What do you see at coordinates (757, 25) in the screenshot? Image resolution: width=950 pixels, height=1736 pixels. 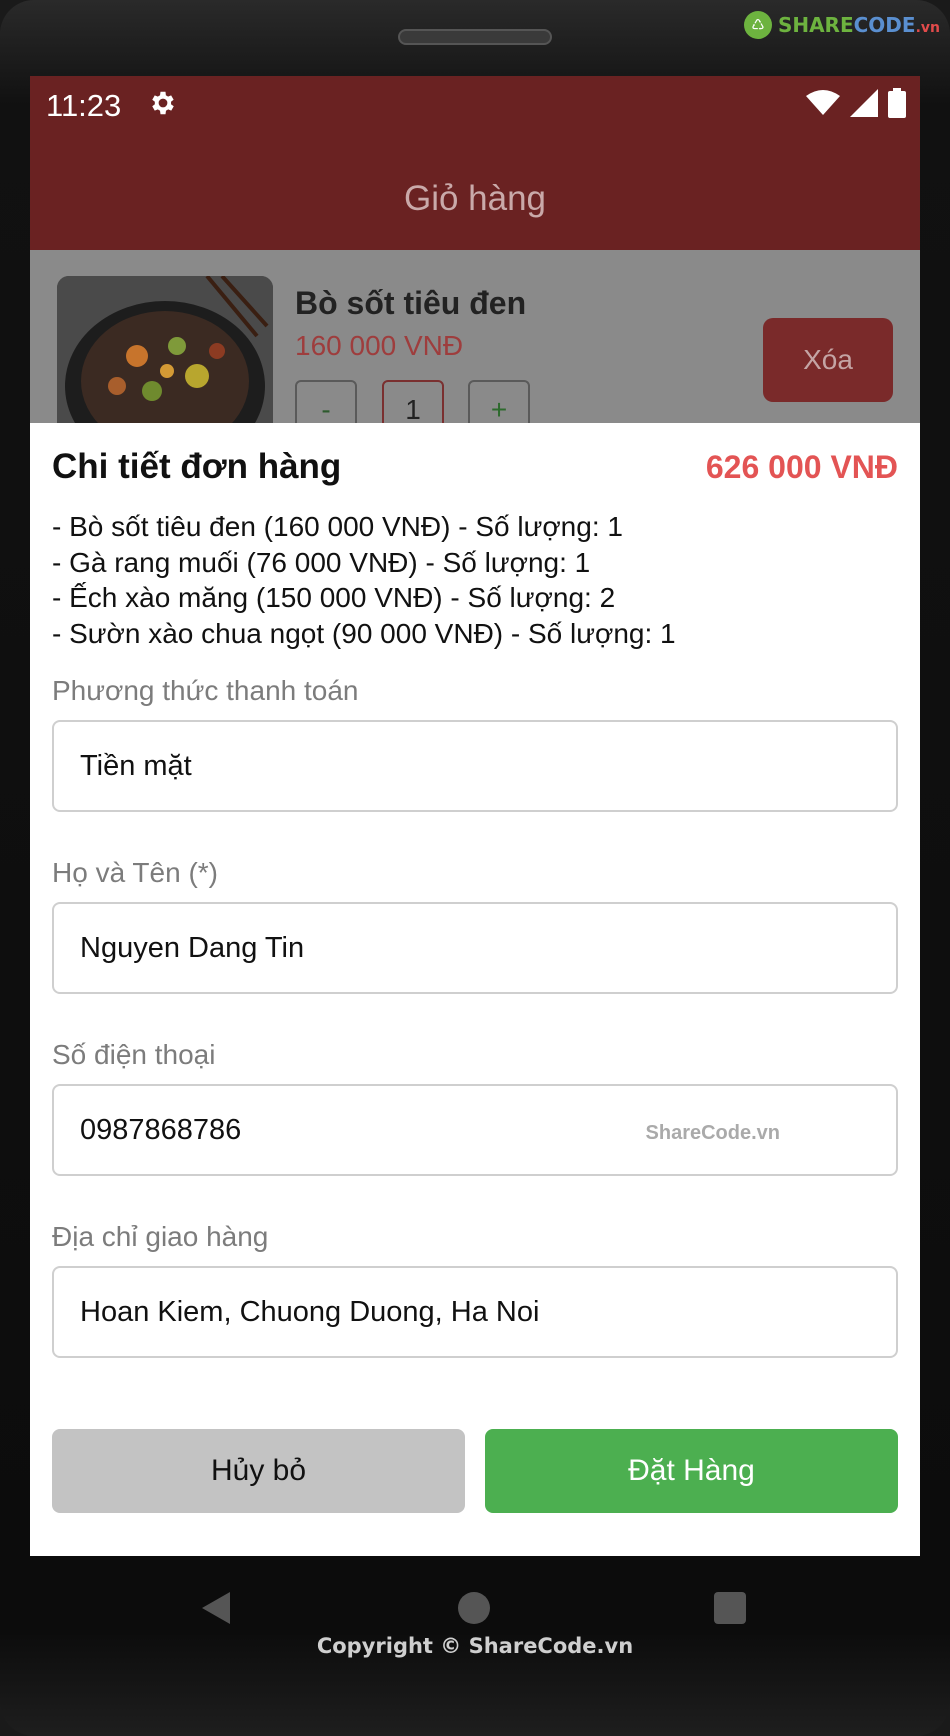 I see `recycle-icon: ♺` at bounding box center [757, 25].